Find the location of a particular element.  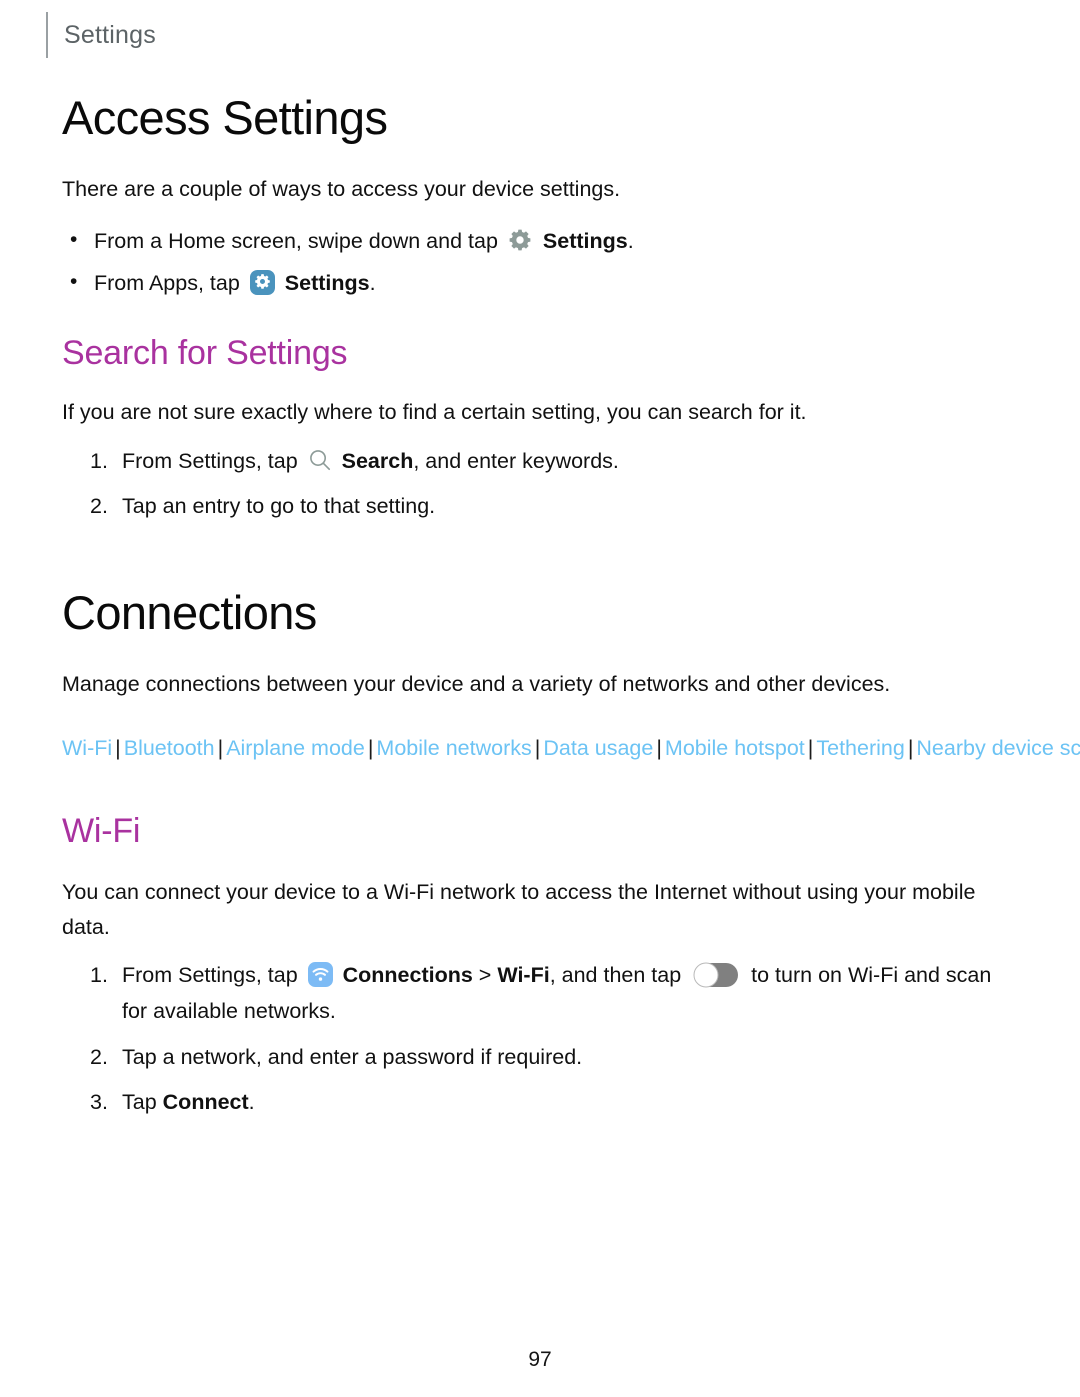

link-bluetooth: Bluetooth is located at coordinates (169, 748).